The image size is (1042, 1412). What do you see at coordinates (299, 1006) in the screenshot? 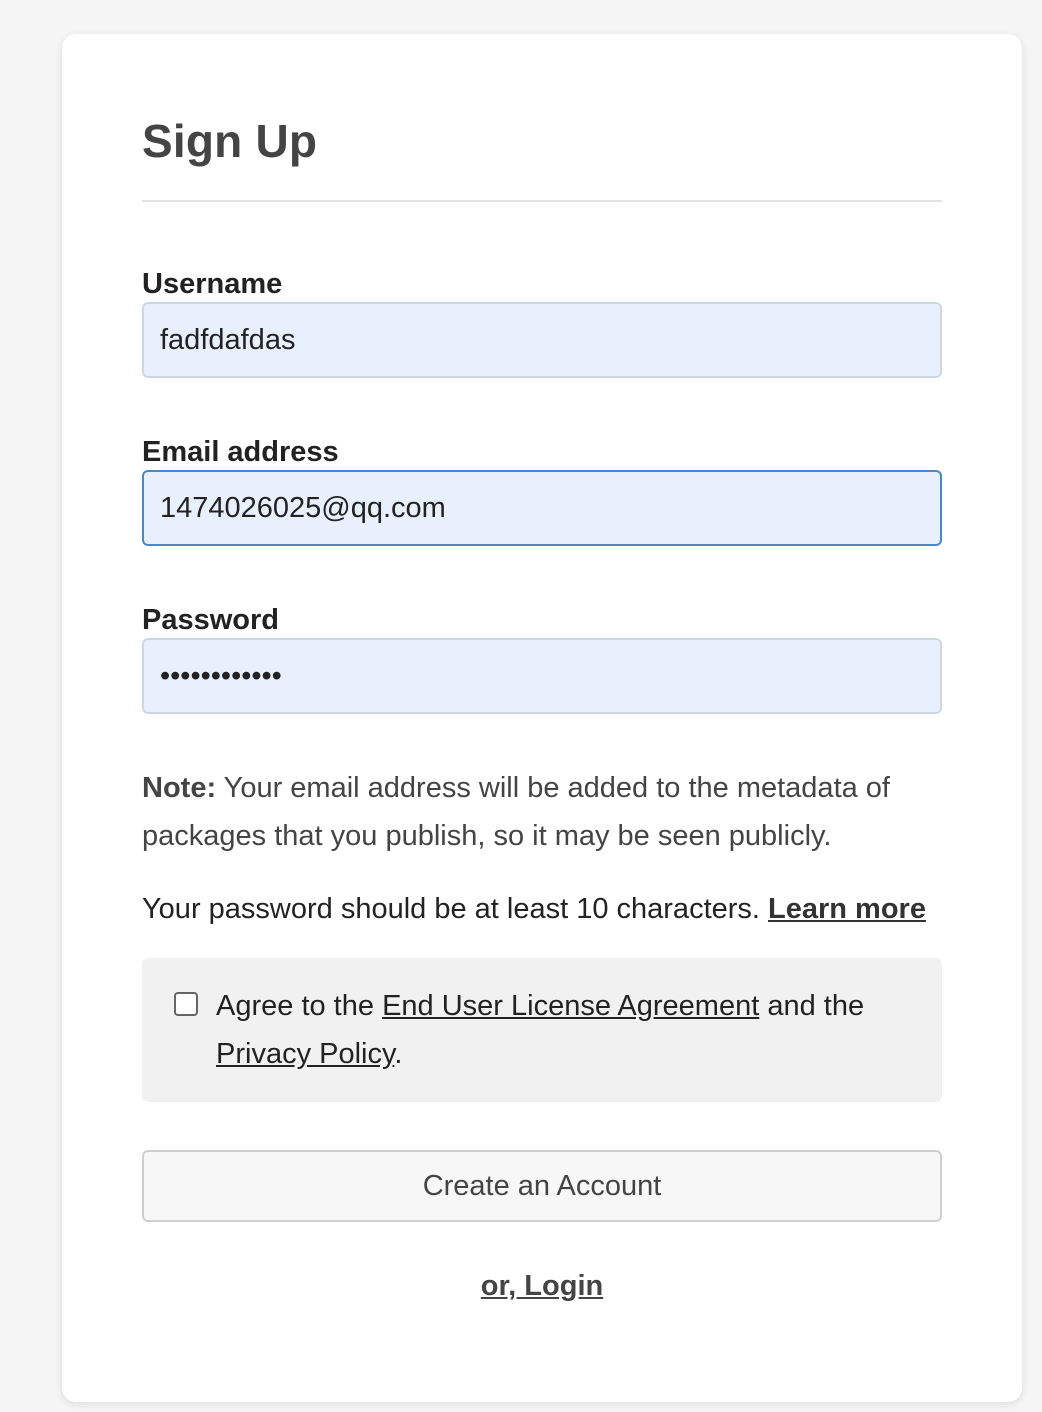
I see `agree-prefix: Agree to the` at bounding box center [299, 1006].